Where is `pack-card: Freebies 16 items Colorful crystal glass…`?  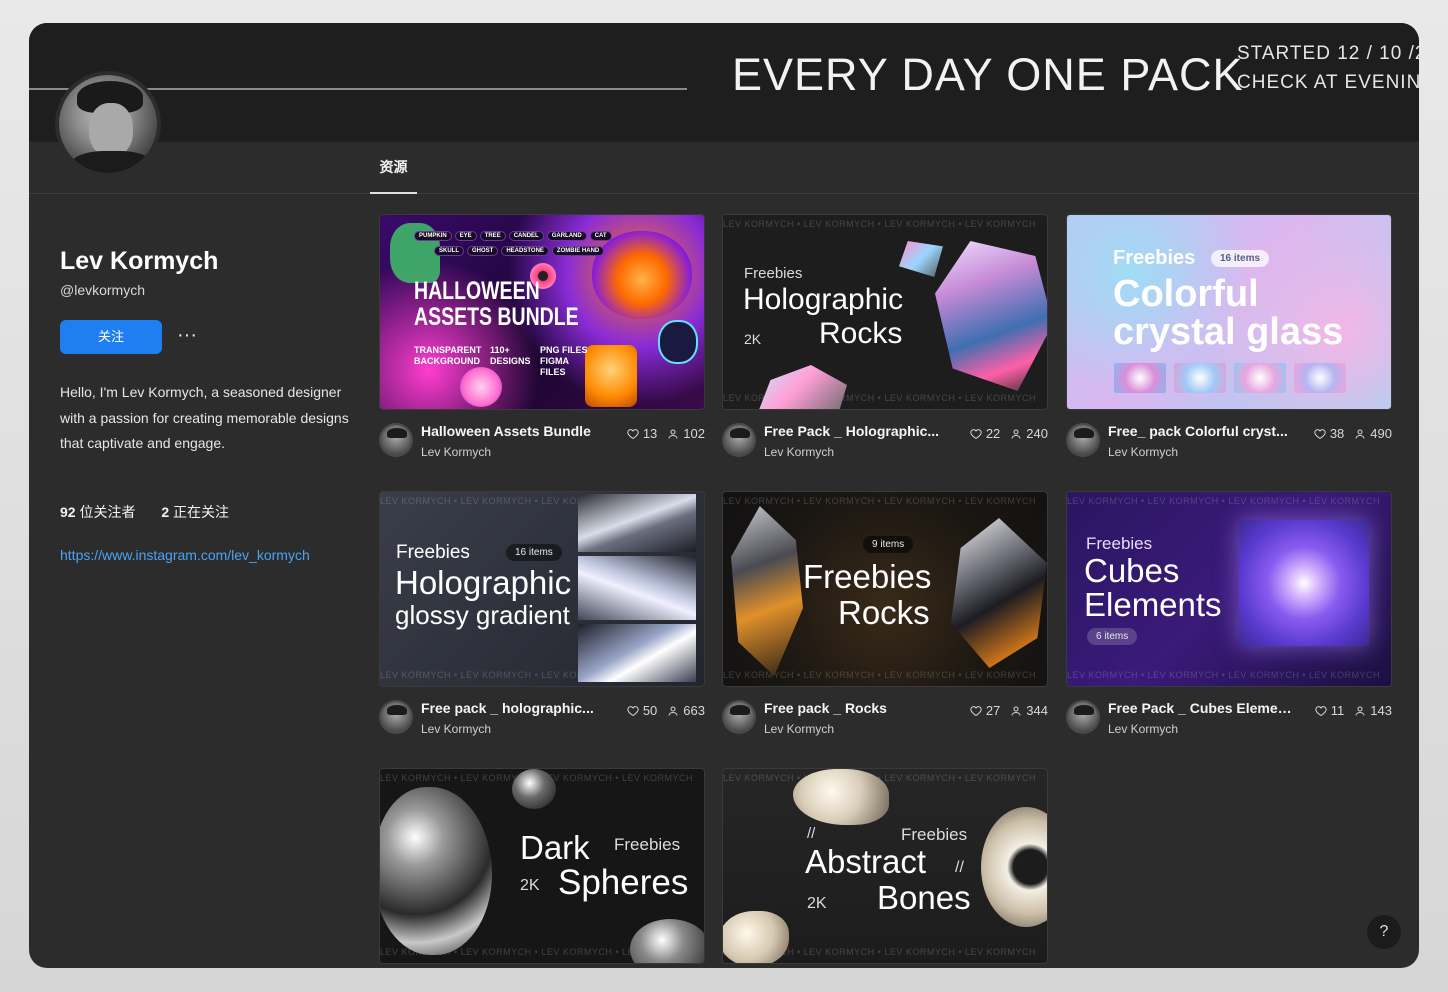
pack-card: Freebies 16 items Colorful crystal glass… is located at coordinates (1229, 336).